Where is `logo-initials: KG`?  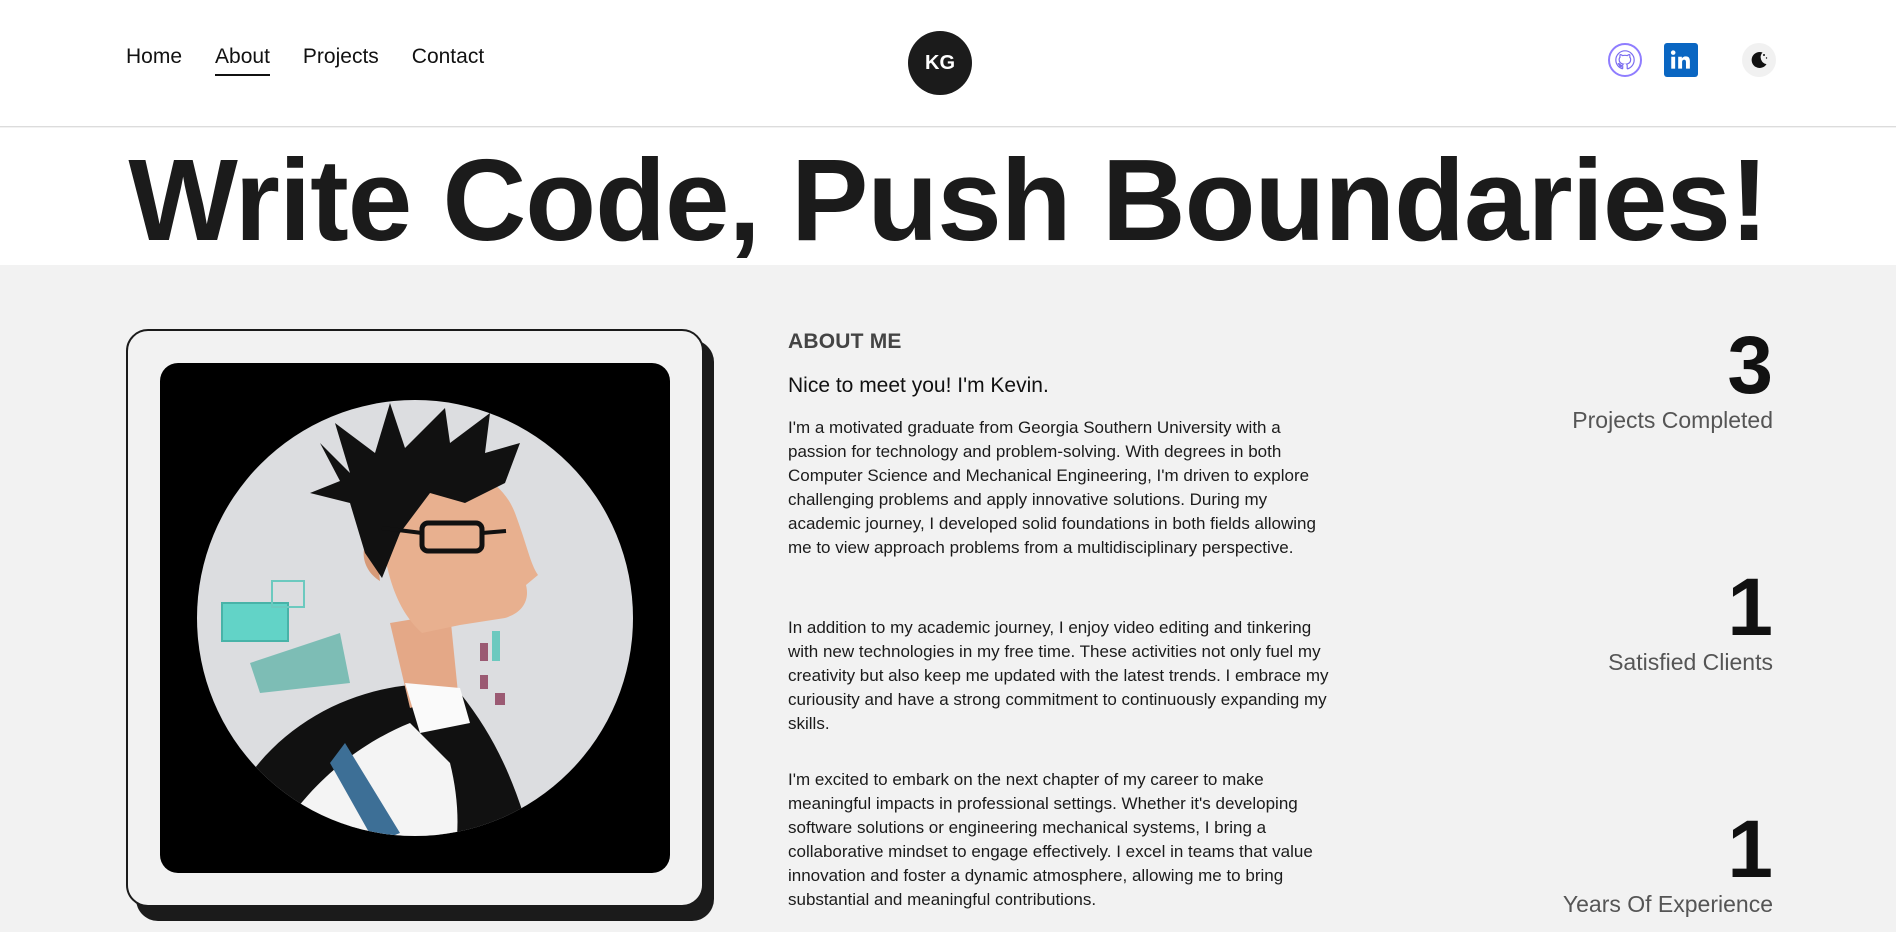
logo-initials: KG is located at coordinates (940, 62).